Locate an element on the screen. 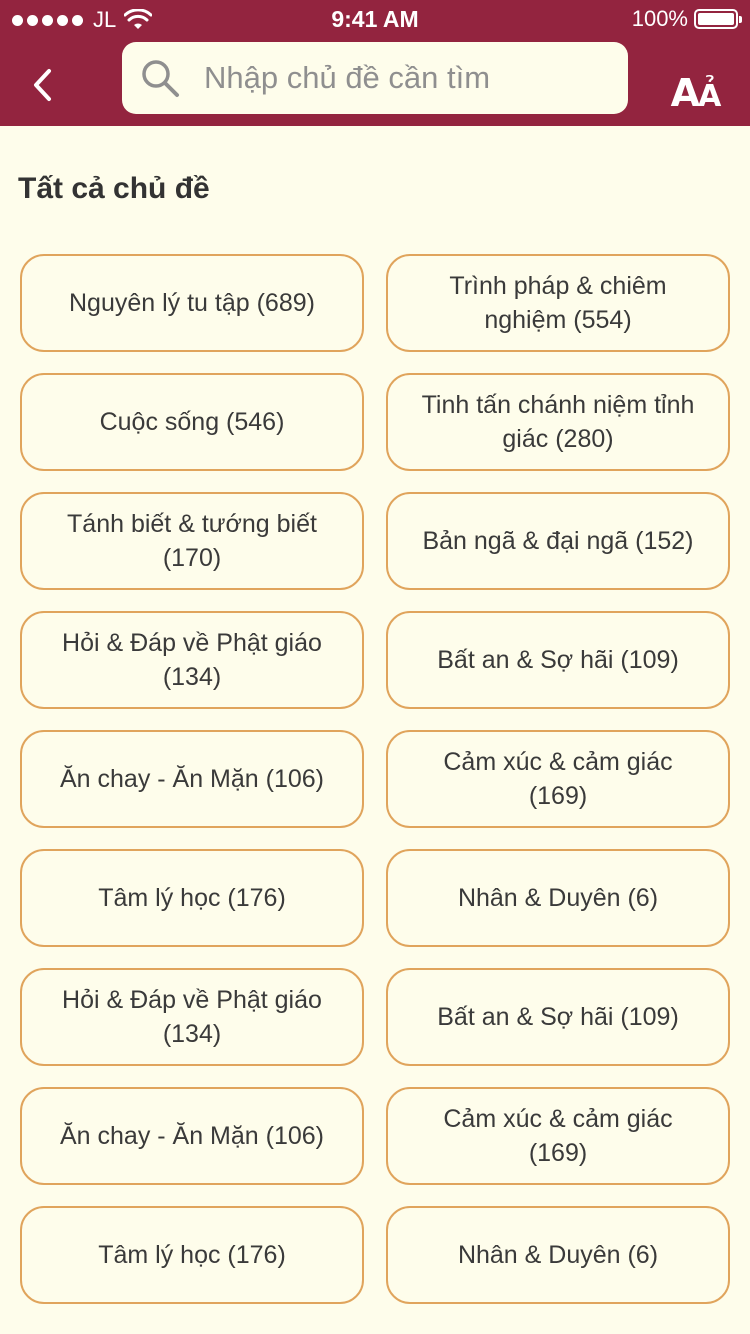 This screenshot has width=750, height=1334. font-size-small-letter: Ả is located at coordinates (710, 96).